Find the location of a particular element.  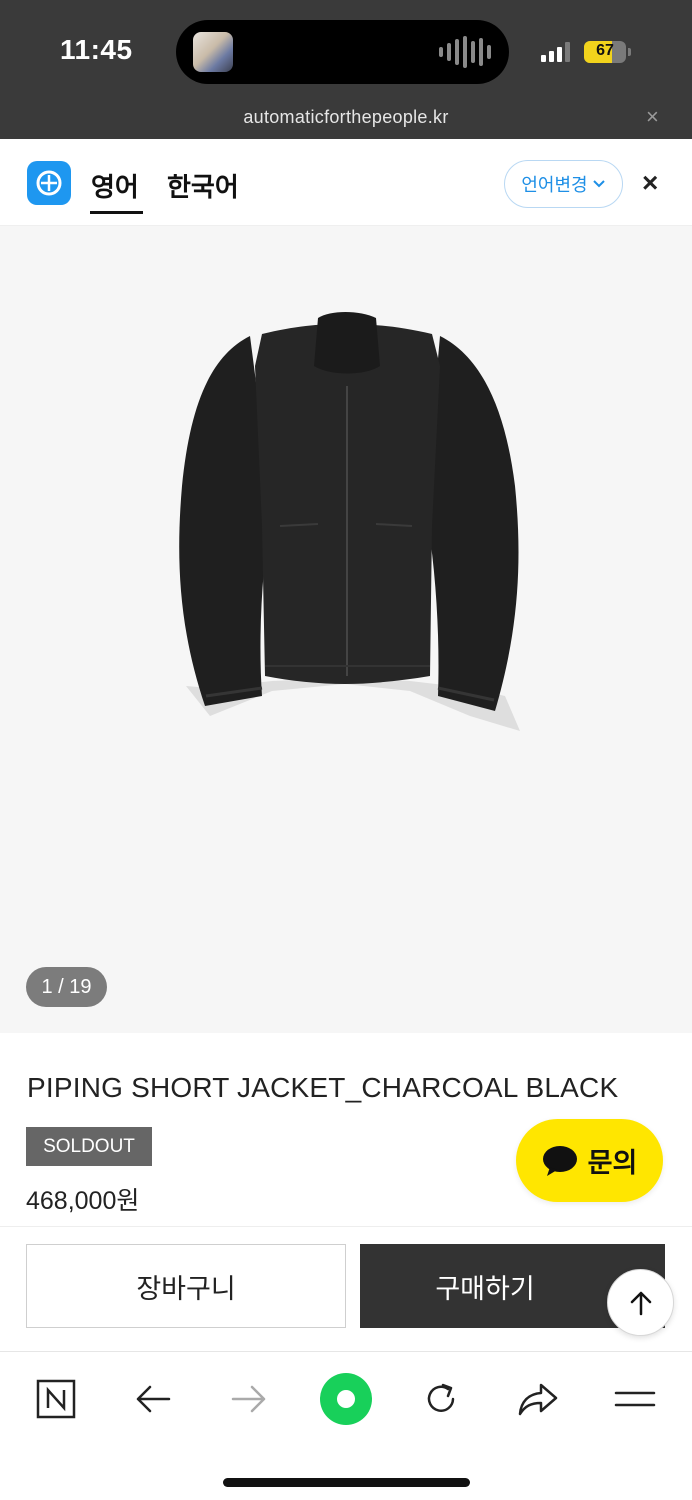

arrow-up-icon is located at coordinates (640, 1303).